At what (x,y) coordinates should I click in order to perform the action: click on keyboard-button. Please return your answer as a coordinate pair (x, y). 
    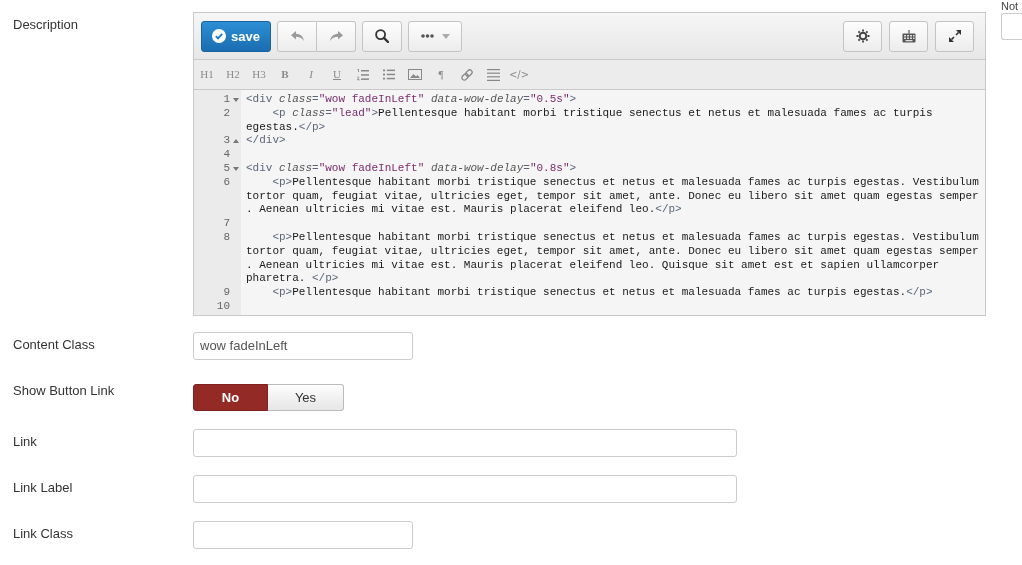
    Looking at the image, I should click on (908, 36).